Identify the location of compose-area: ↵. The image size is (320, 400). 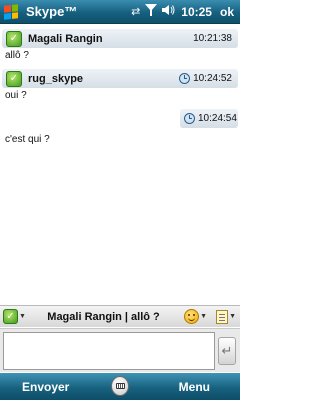
(120, 350).